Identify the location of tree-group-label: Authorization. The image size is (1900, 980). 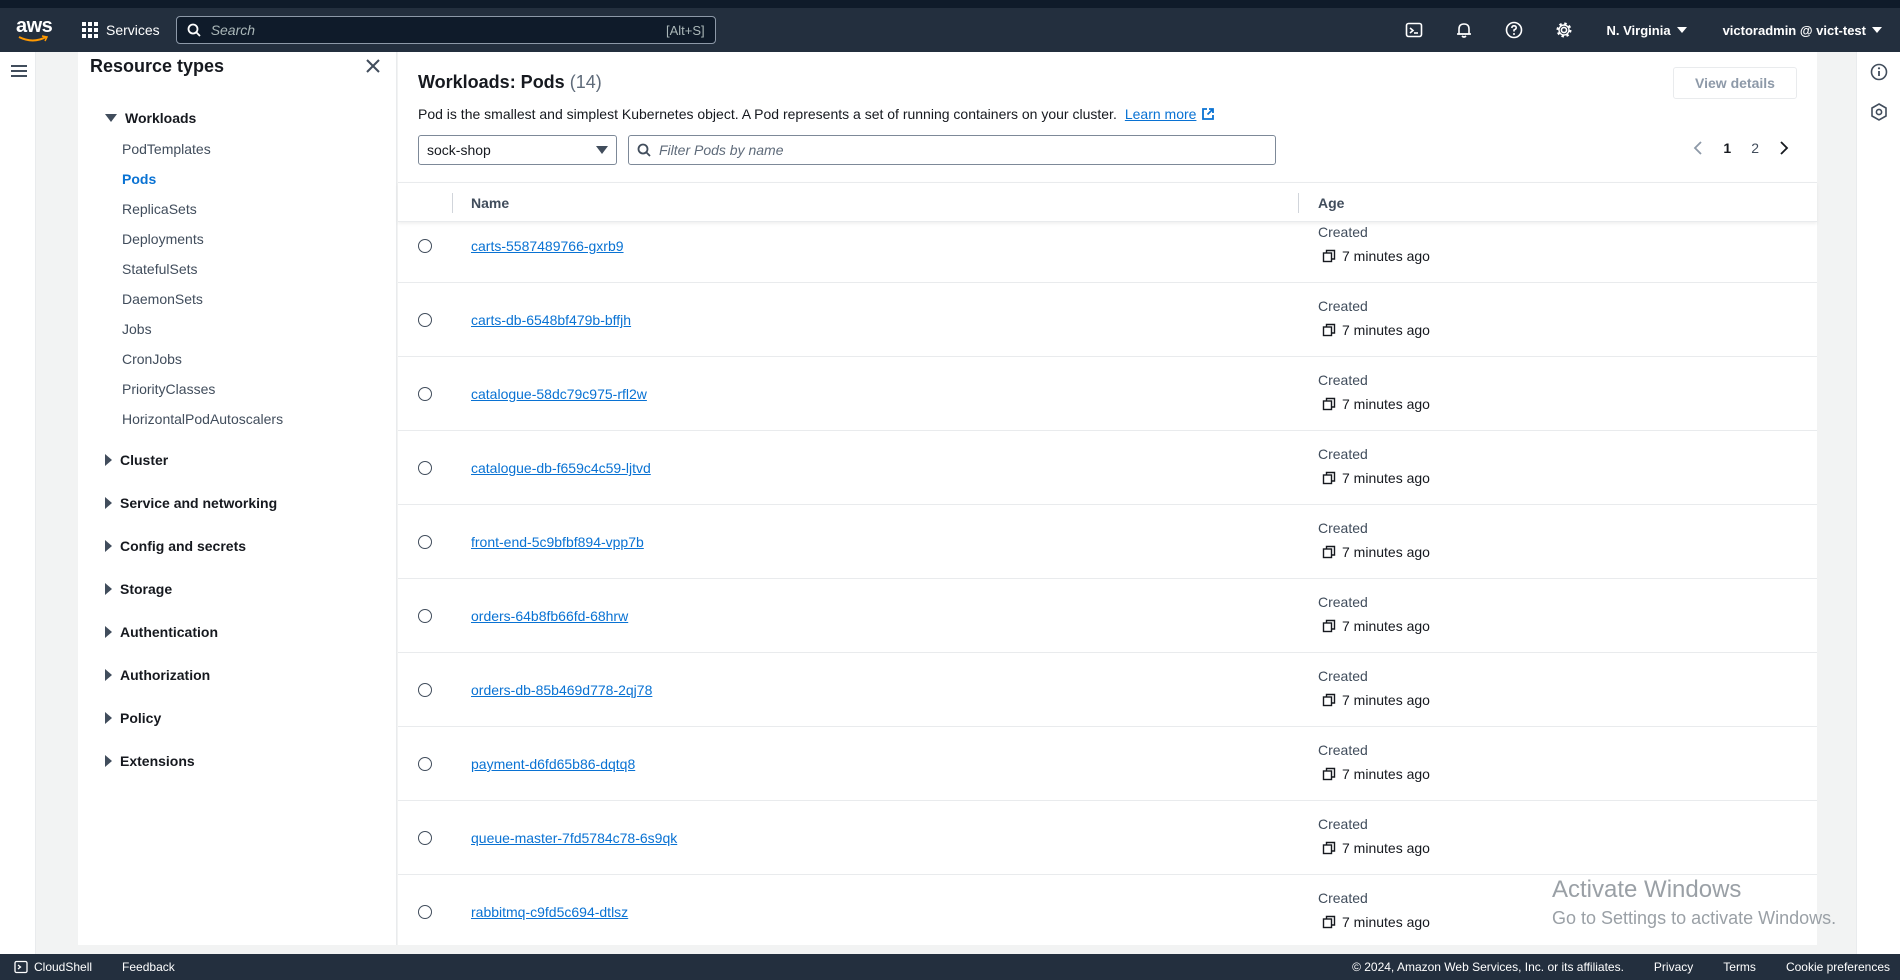
(165, 675).